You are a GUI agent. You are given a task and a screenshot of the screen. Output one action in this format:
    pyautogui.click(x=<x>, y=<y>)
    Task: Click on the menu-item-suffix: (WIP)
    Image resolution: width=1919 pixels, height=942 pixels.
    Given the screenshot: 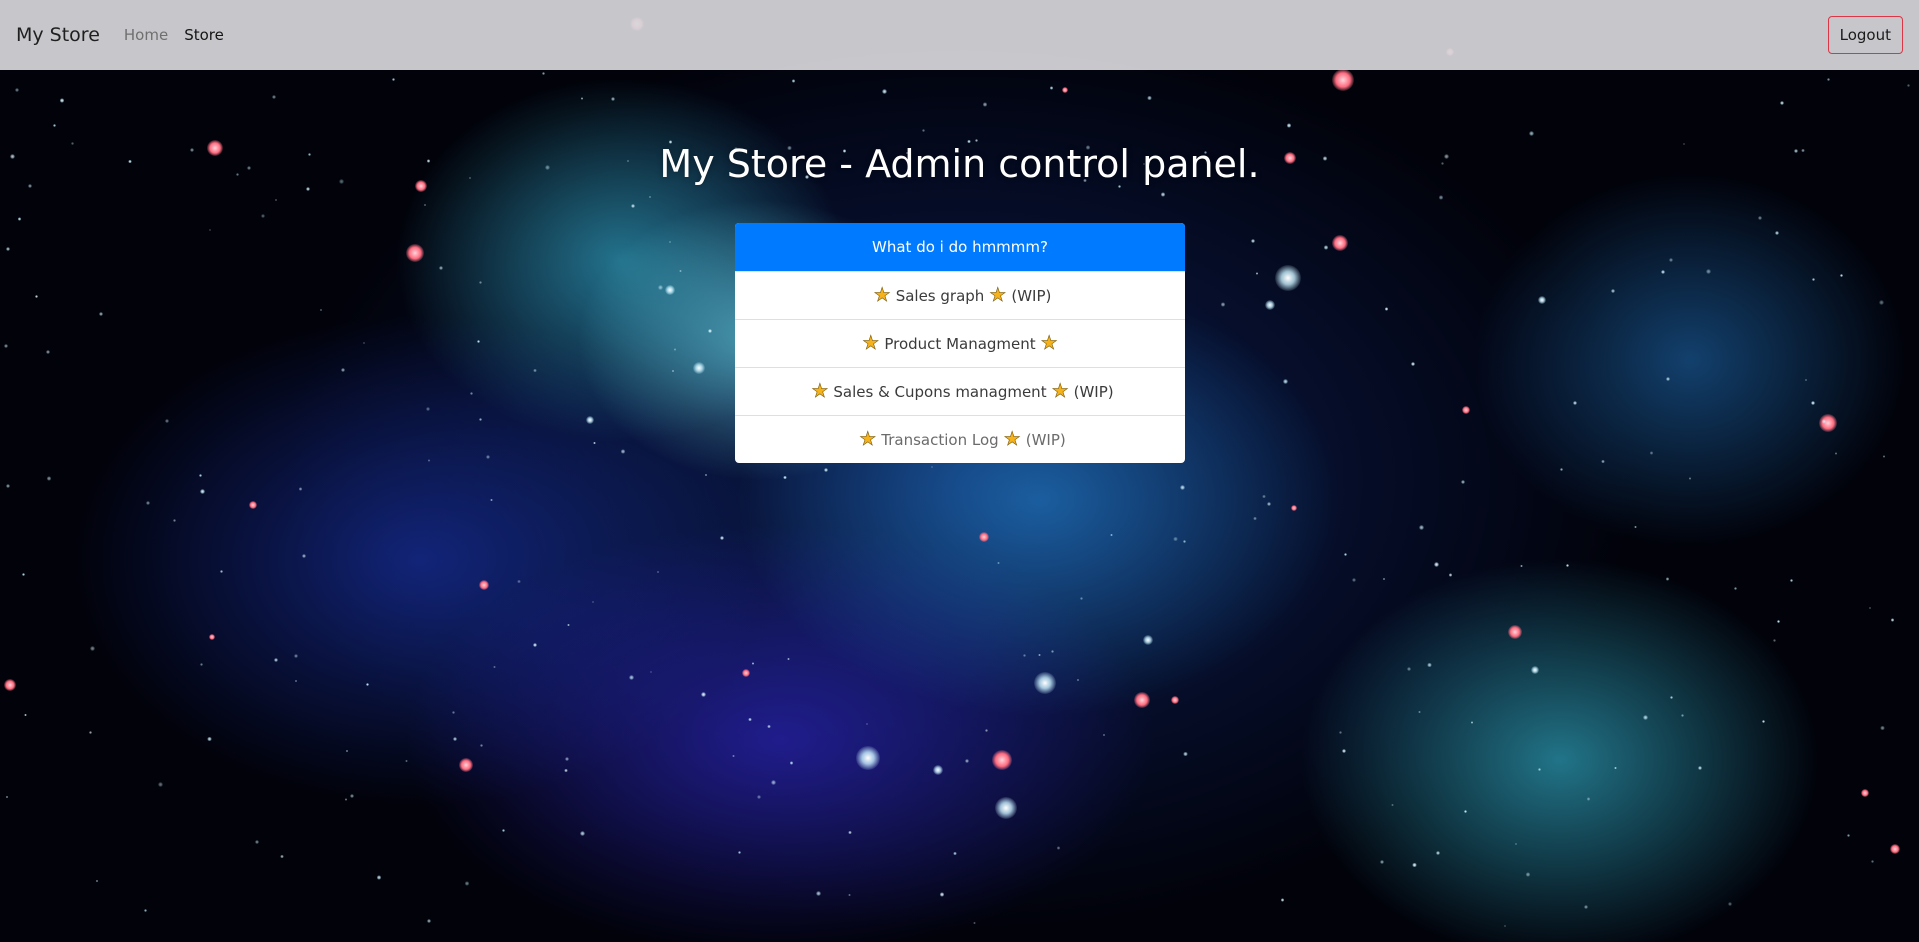 What is the action you would take?
    pyautogui.click(x=1031, y=295)
    